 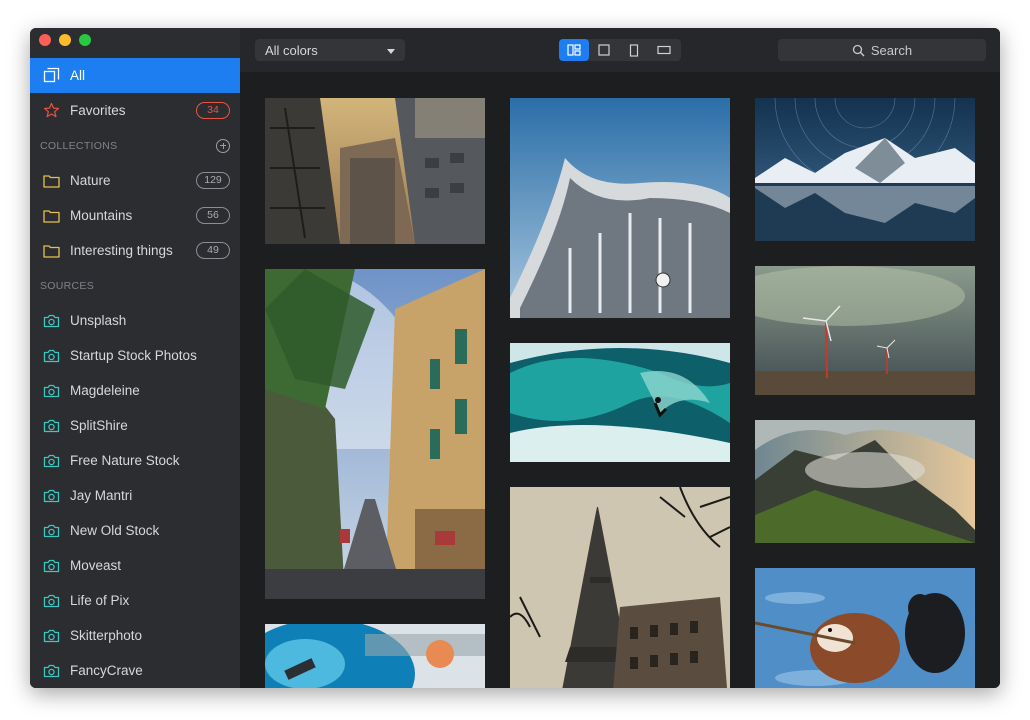 What do you see at coordinates (135, 250) in the screenshot?
I see `sidebar-item-interesting-things: Interesting things 49` at bounding box center [135, 250].